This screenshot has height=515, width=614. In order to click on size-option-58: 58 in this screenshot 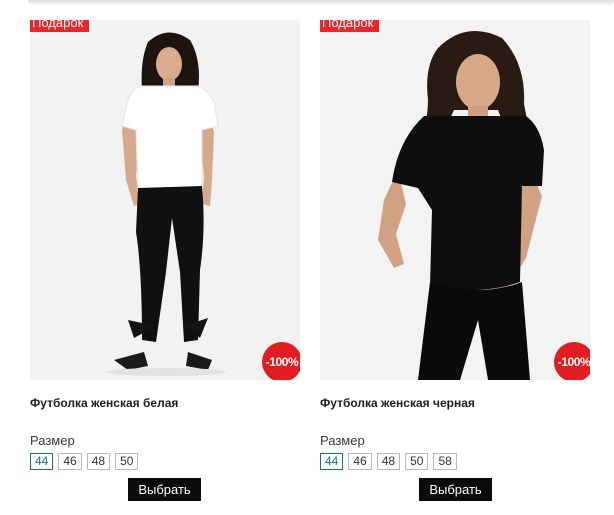, I will do `click(445, 461)`.